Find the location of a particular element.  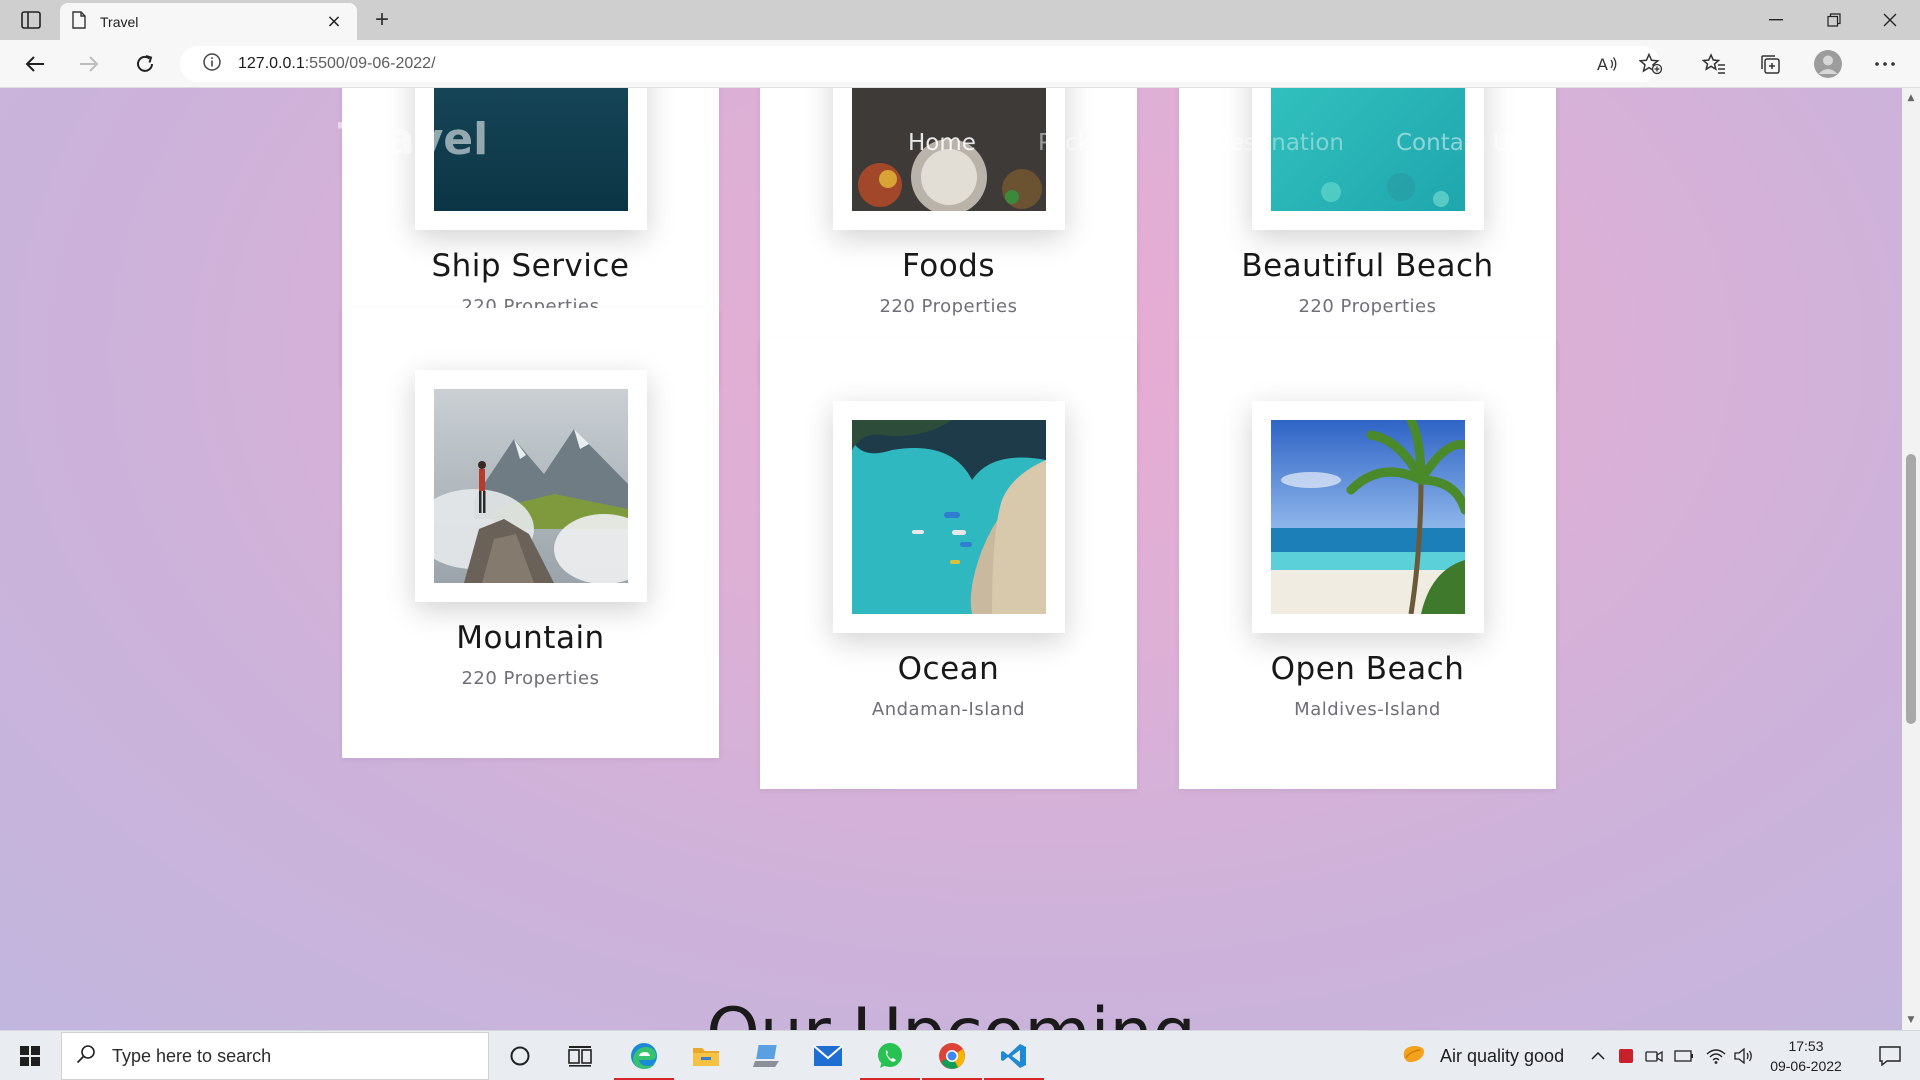

mountain-photo is located at coordinates (531, 486).